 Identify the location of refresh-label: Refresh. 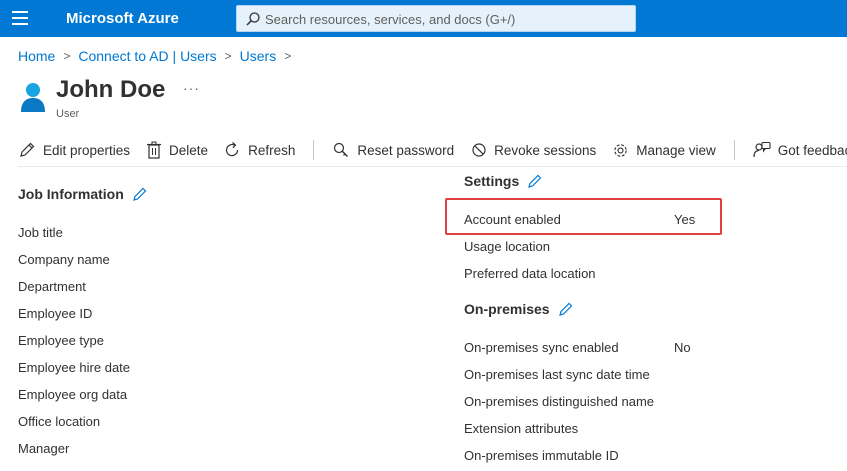
(272, 150).